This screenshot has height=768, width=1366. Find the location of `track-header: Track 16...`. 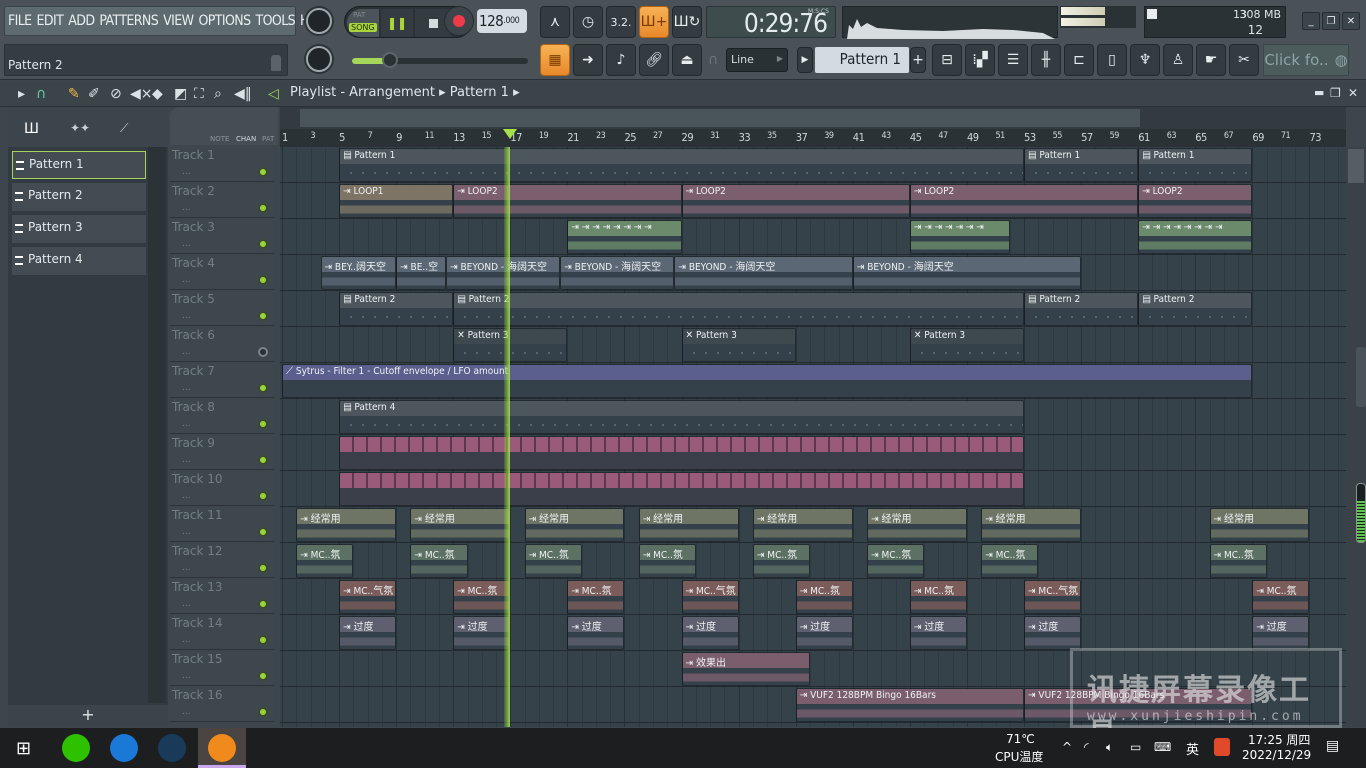

track-header: Track 16... is located at coordinates (222, 704).